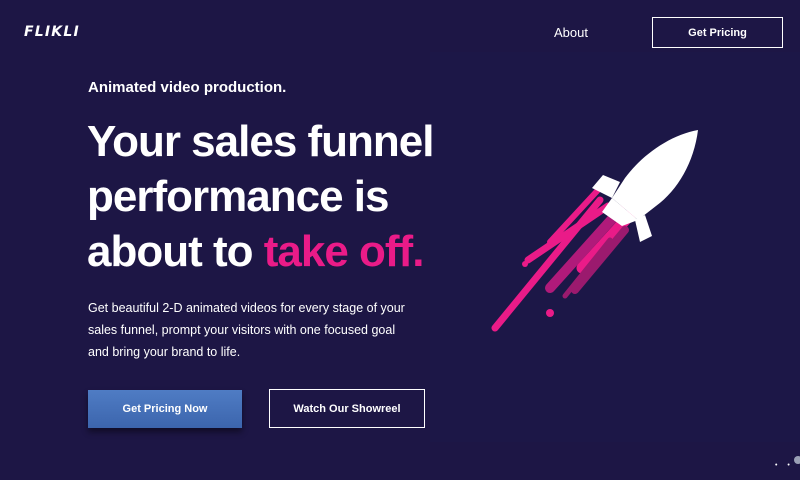 The width and height of the screenshot is (800, 480). I want to click on hero-eyebrow: Animated video production., so click(187, 87).